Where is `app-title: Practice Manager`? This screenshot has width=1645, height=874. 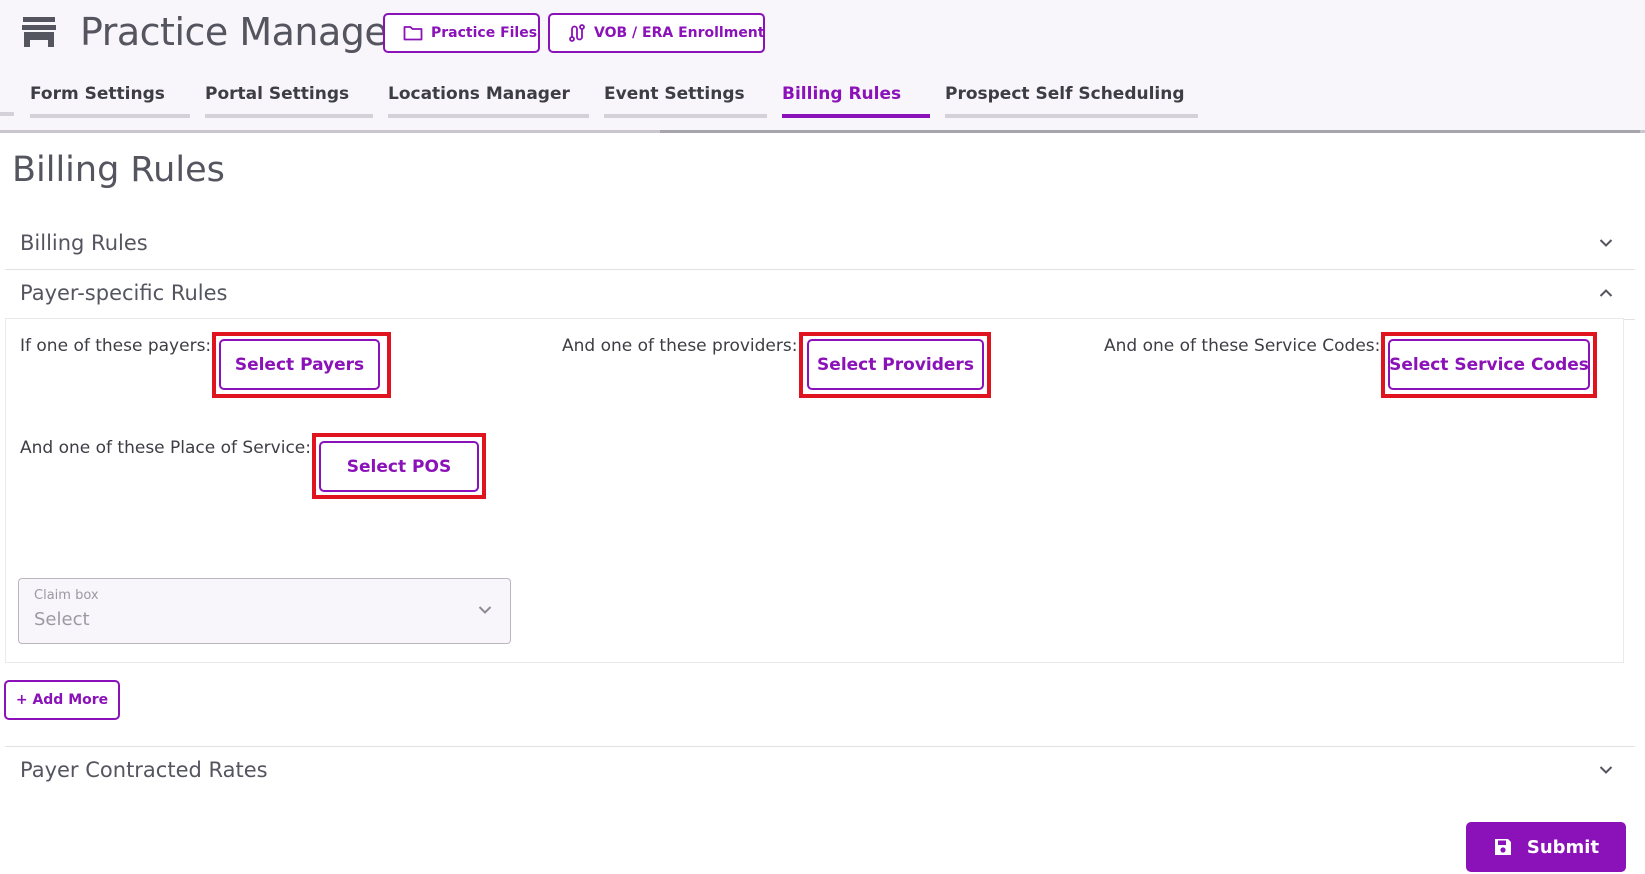
app-title: Practice Manager is located at coordinates (241, 32).